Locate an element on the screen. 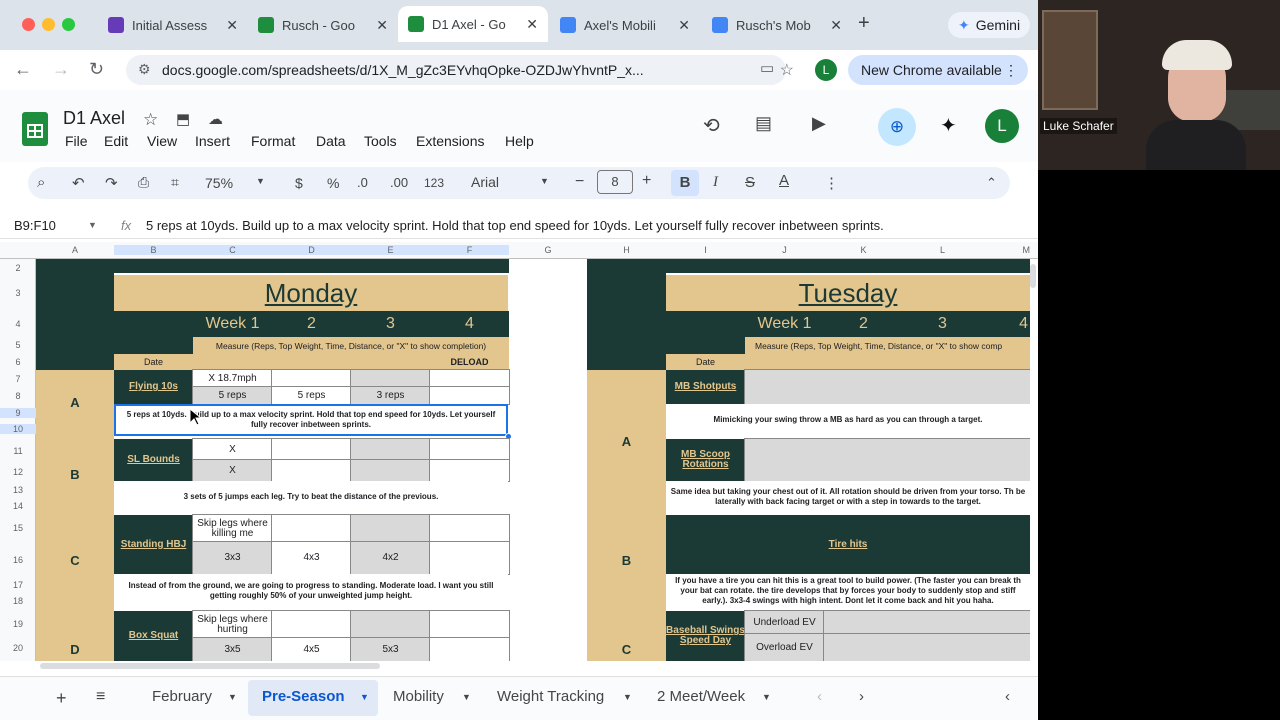 The image size is (1280, 720). cast-icon: ▭ is located at coordinates (767, 68).